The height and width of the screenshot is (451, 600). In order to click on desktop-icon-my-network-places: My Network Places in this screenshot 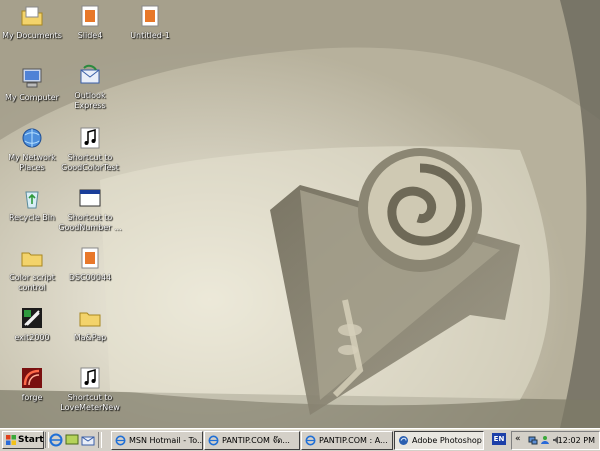, I will do `click(32, 149)`.